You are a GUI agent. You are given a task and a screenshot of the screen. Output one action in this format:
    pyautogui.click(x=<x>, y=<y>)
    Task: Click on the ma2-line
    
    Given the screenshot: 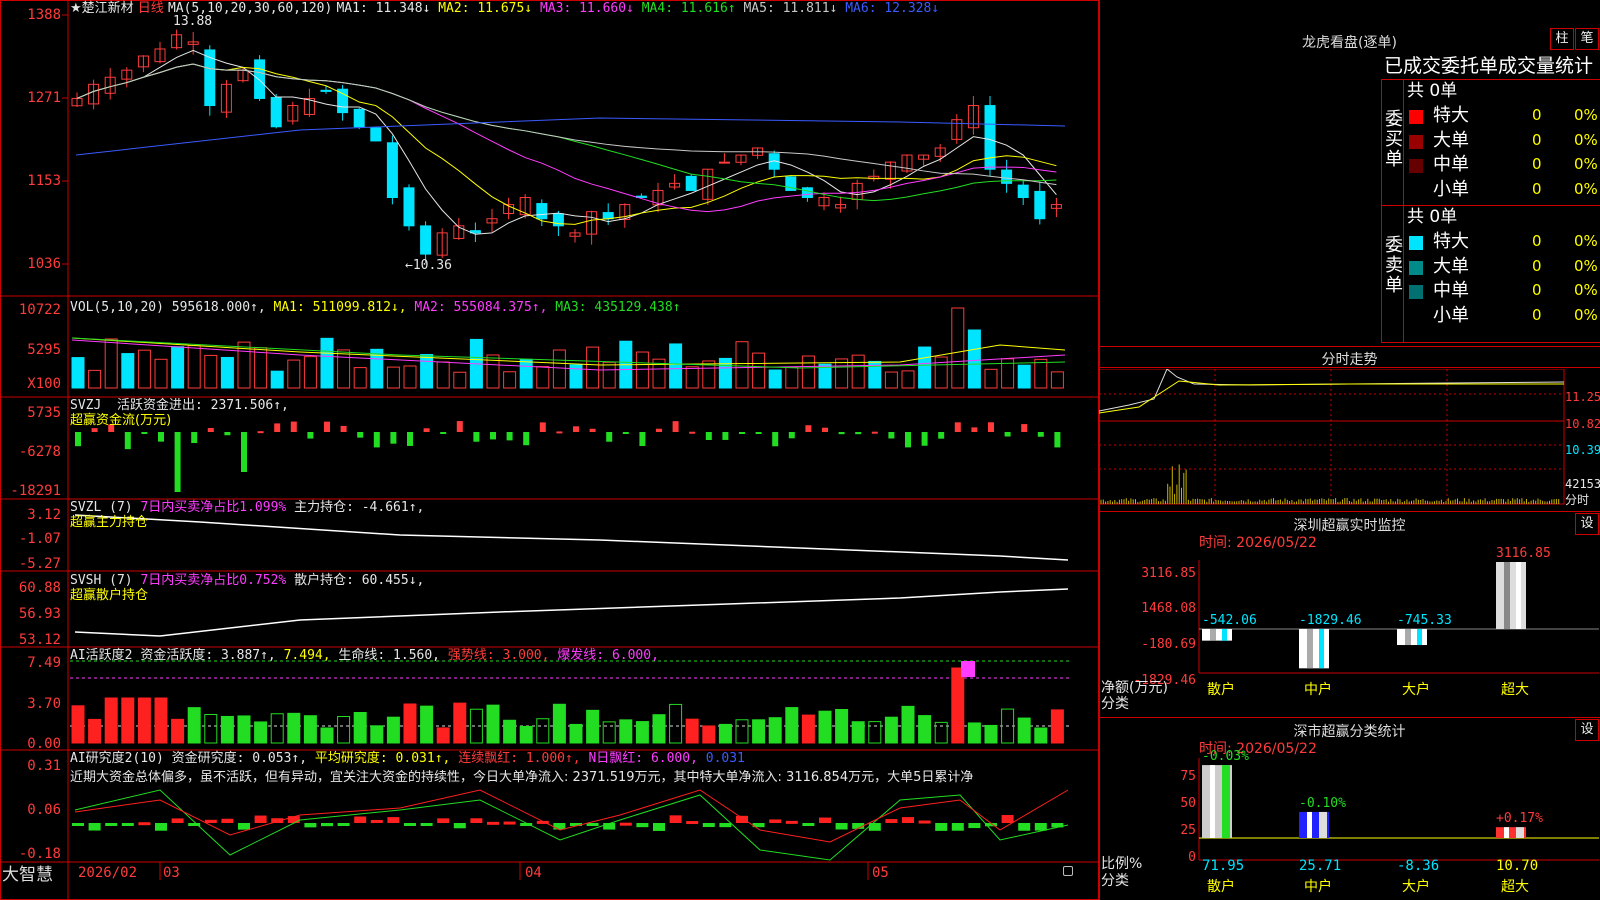 What is the action you would take?
    pyautogui.click(x=566, y=144)
    